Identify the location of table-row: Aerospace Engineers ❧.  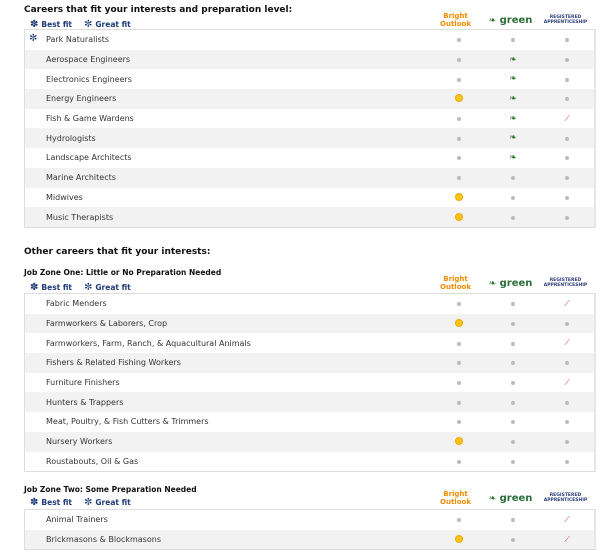
(309, 59).